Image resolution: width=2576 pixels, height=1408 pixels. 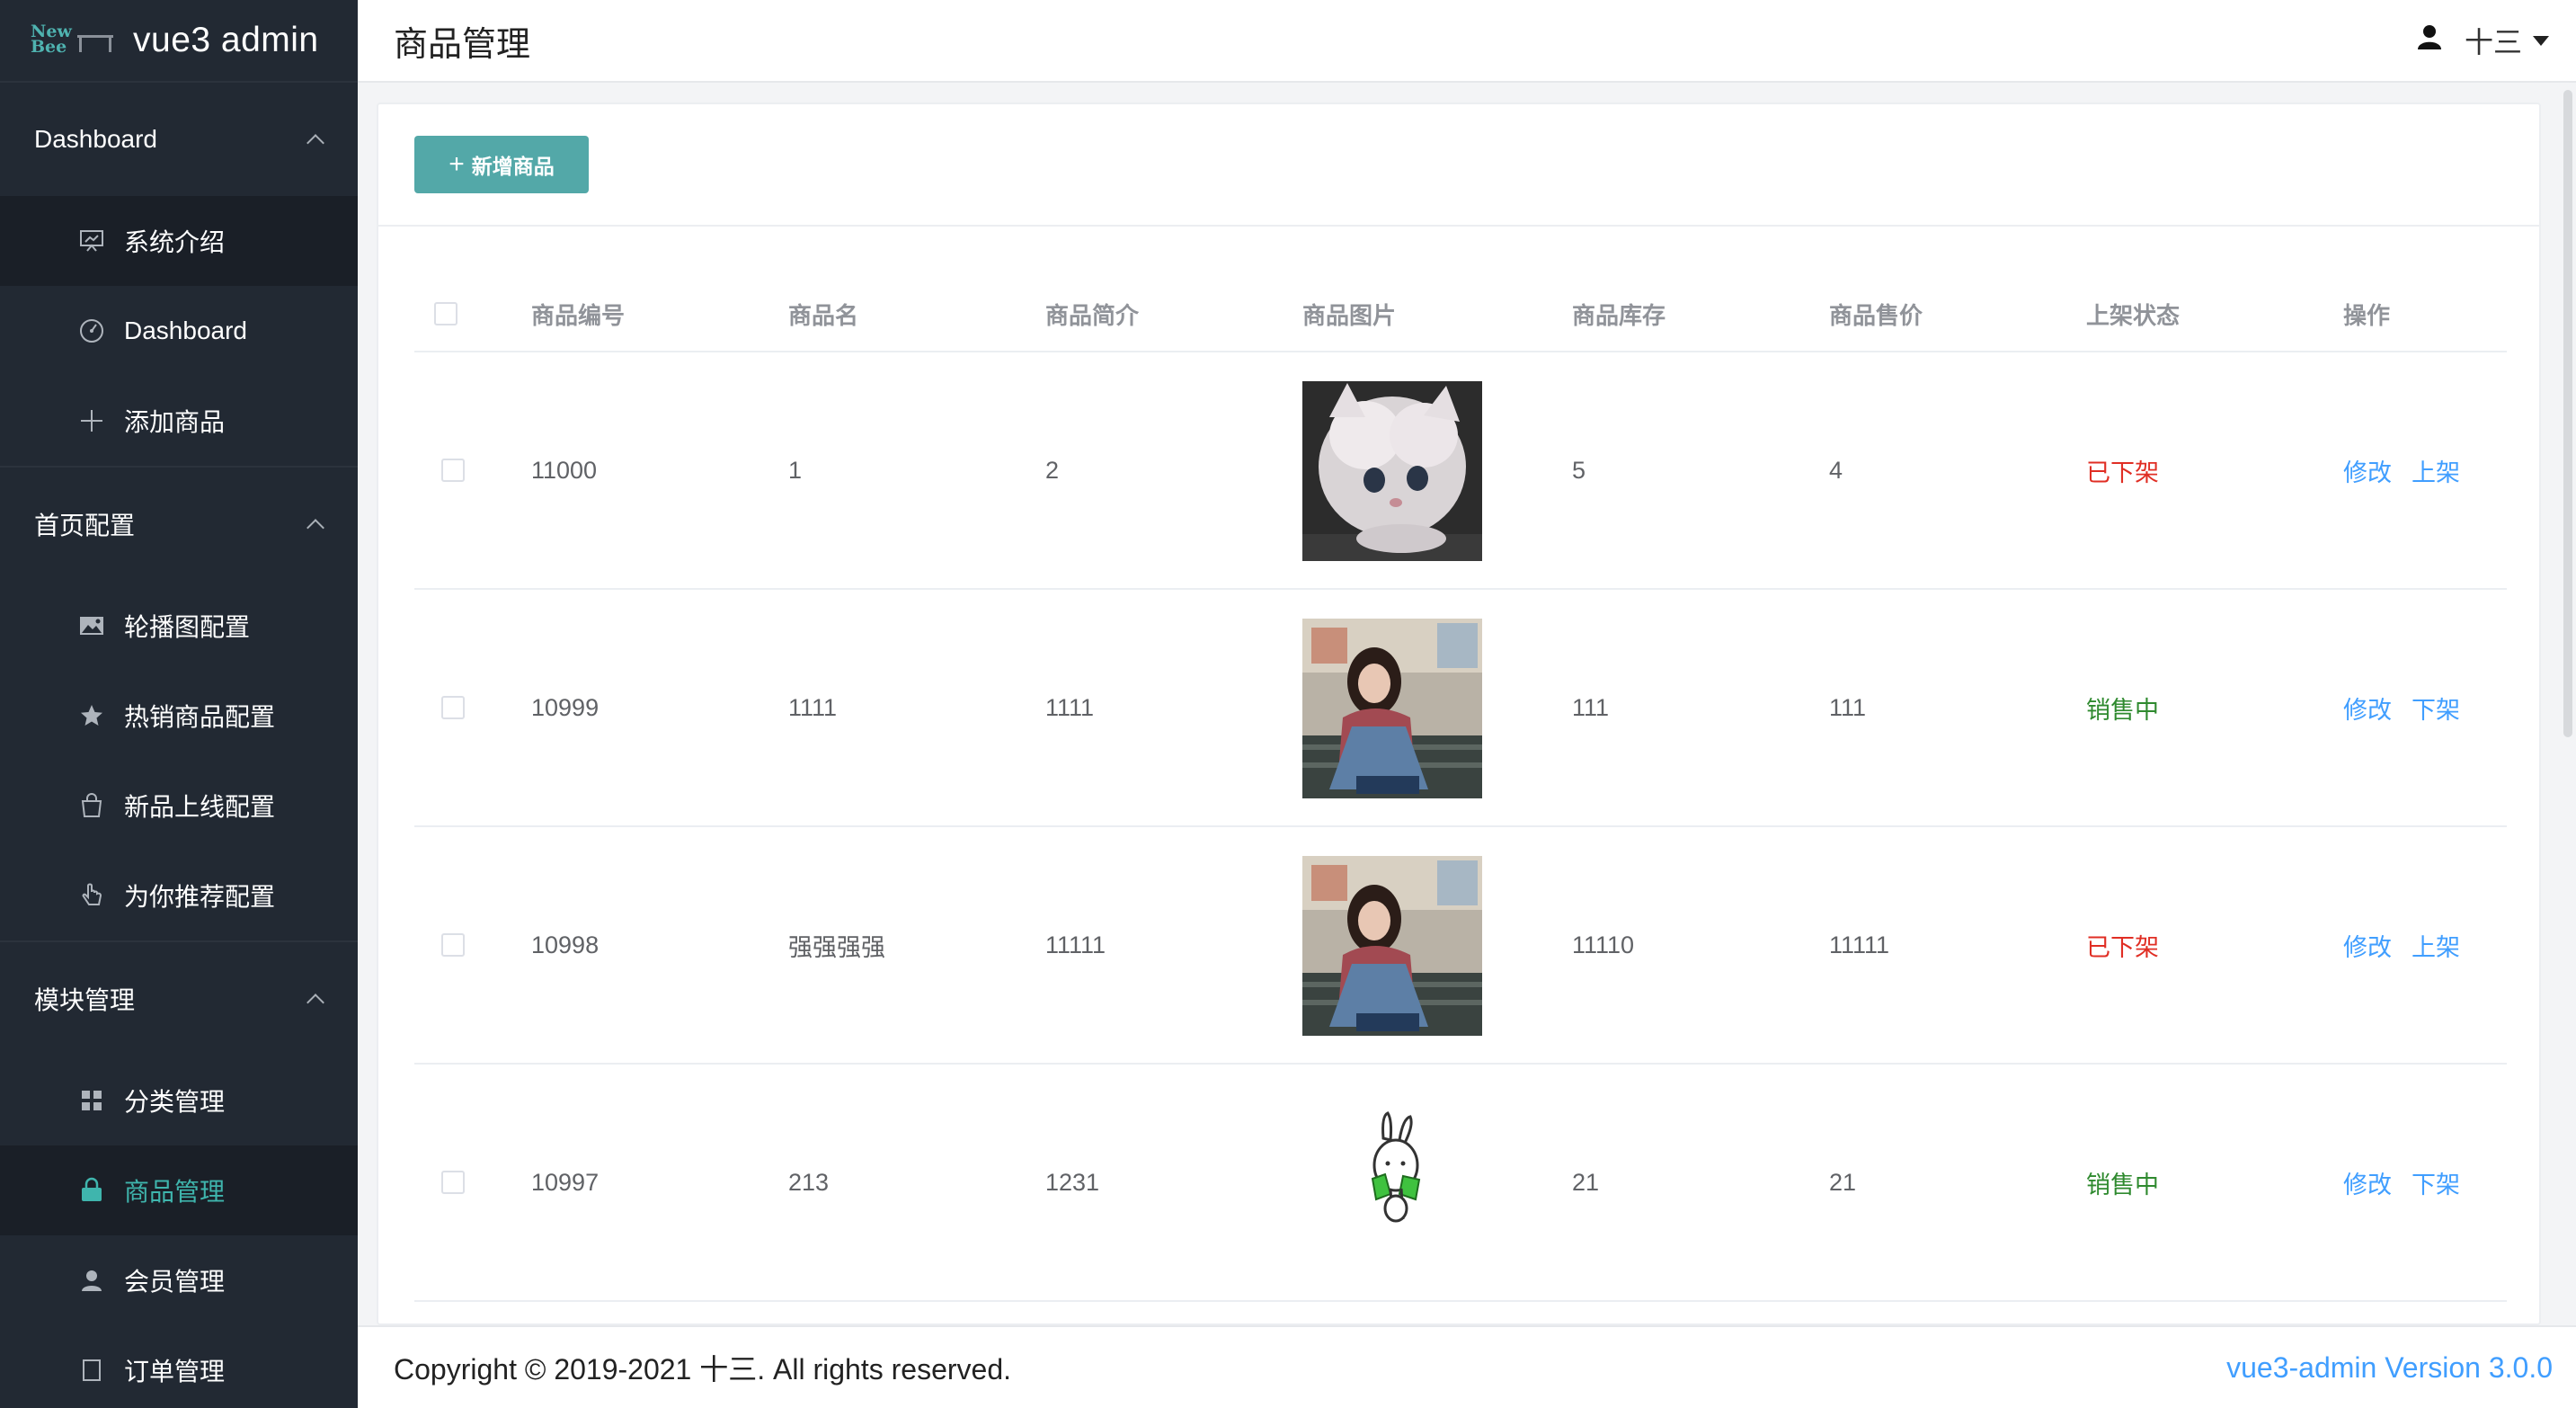 What do you see at coordinates (1467, 42) in the screenshot?
I see `top-header: 商品管理 十三` at bounding box center [1467, 42].